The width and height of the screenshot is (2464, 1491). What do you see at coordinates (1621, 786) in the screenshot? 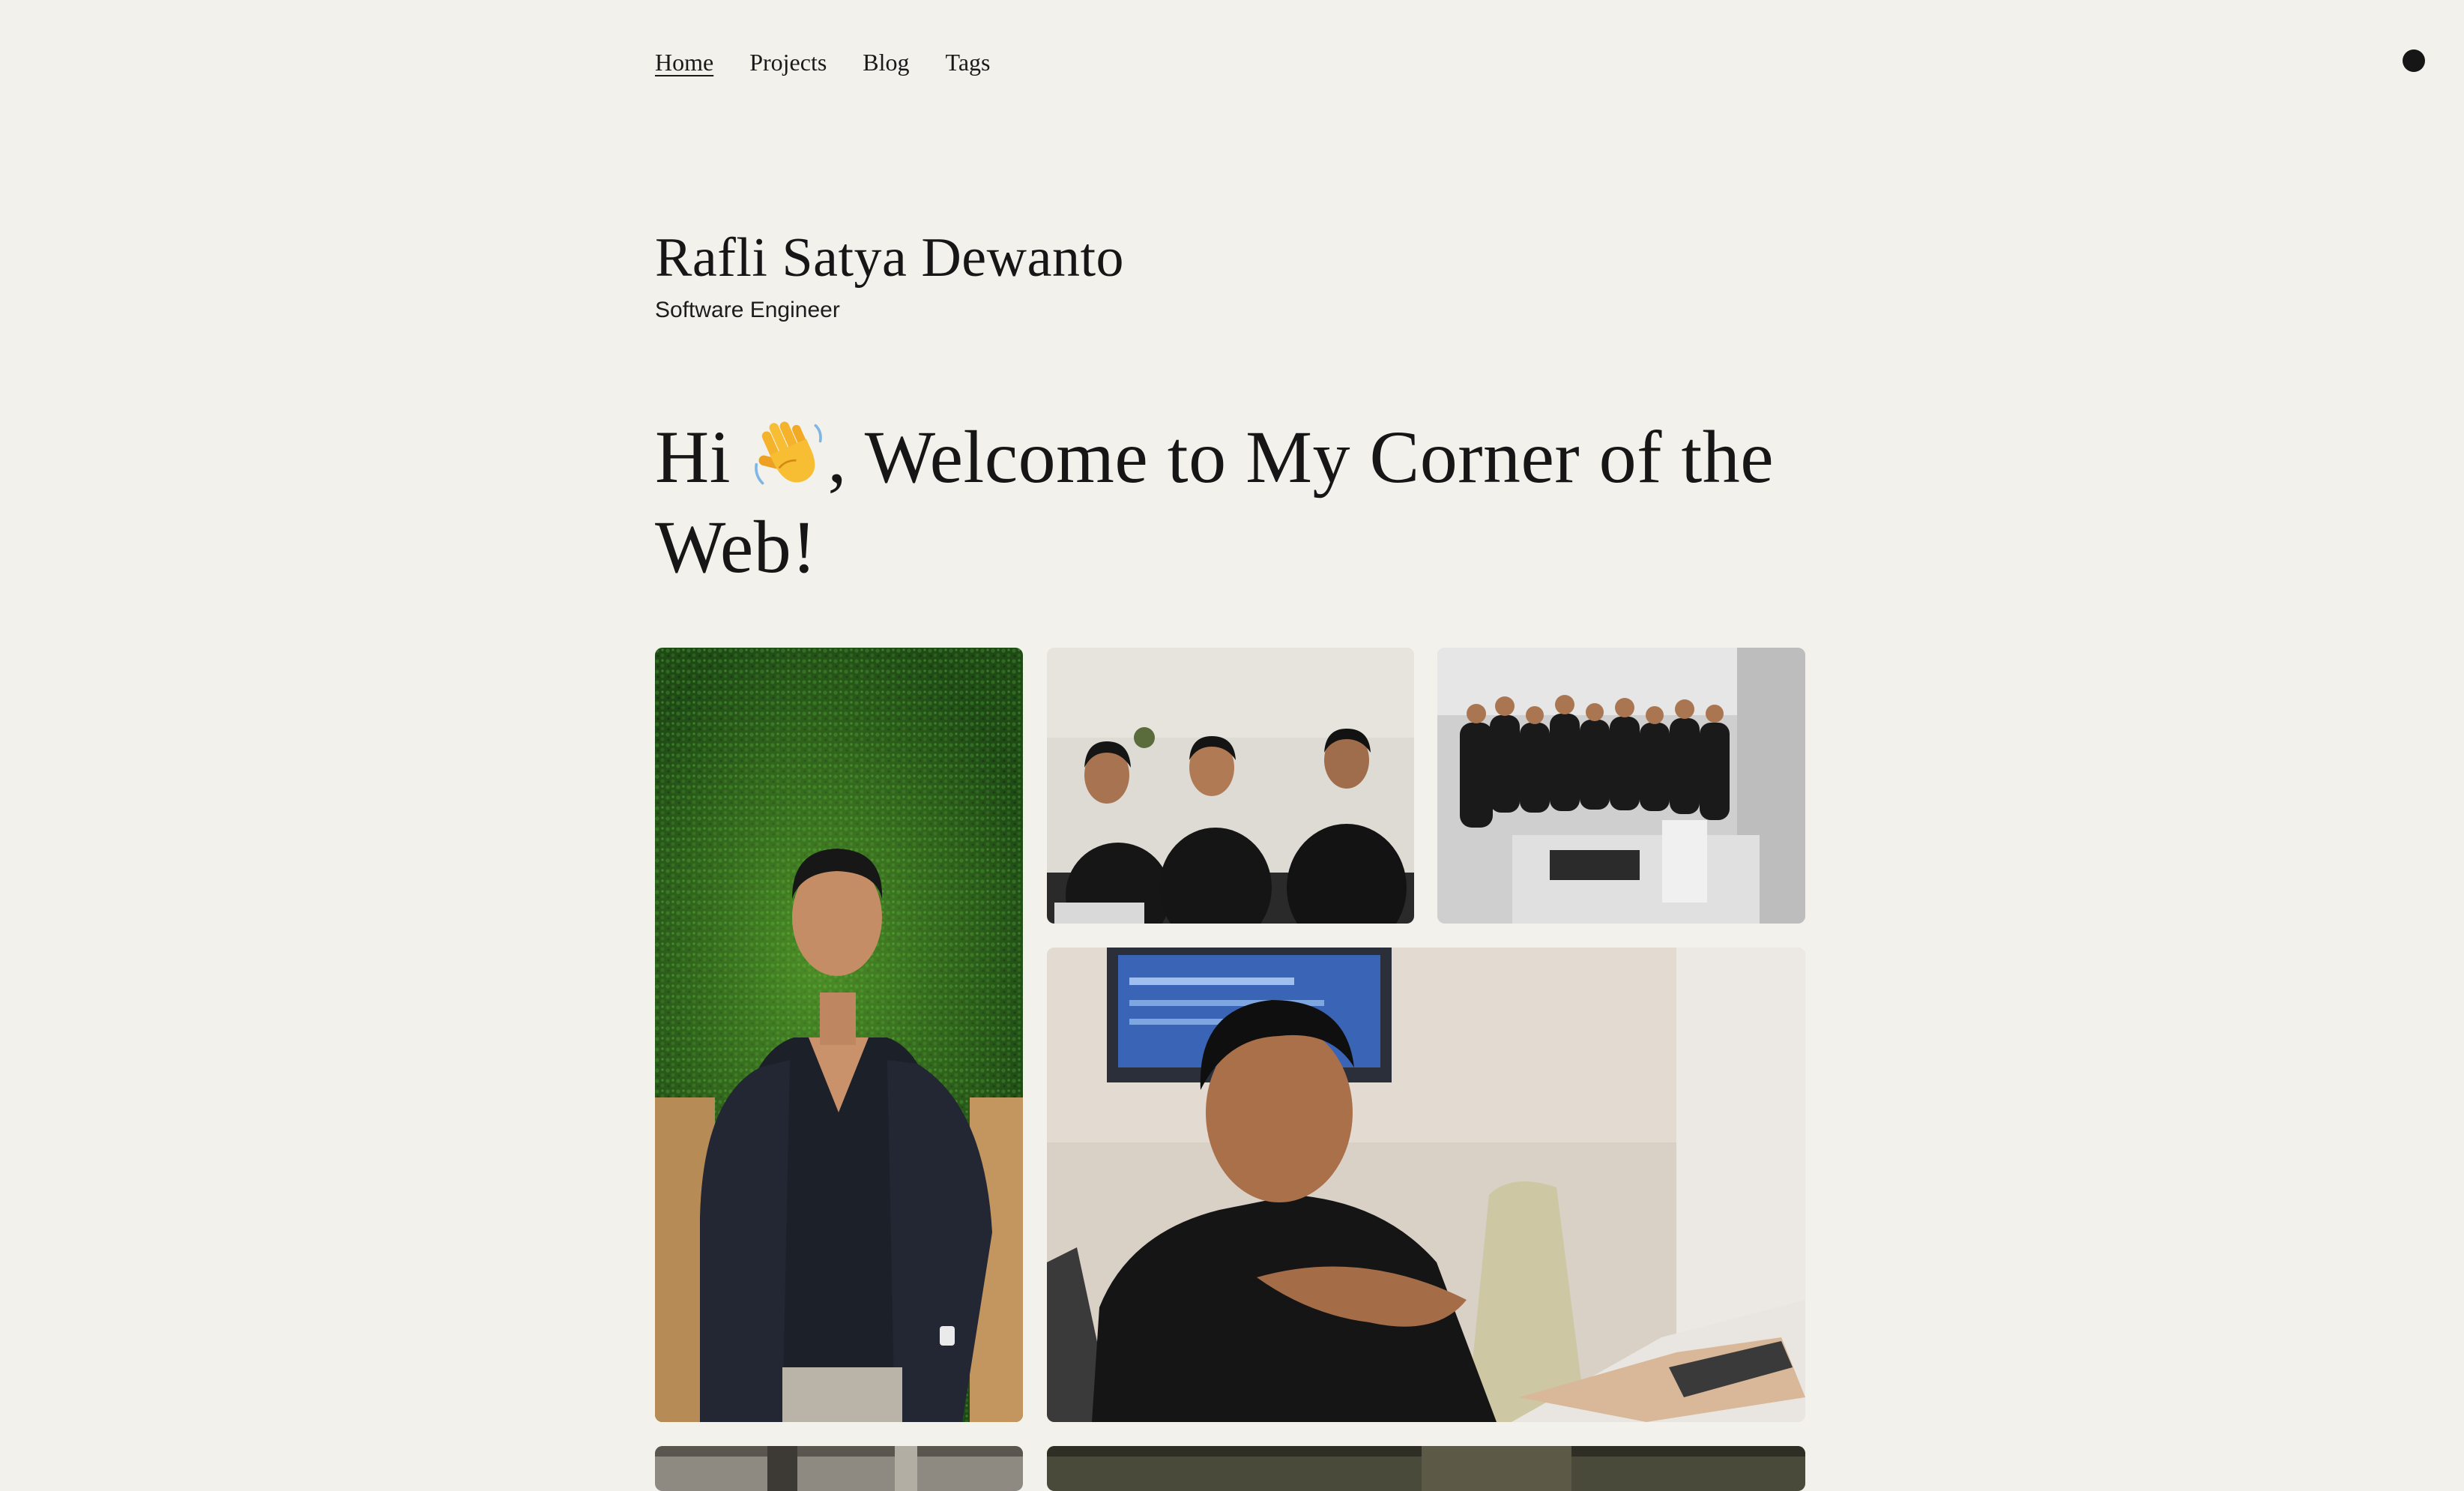
I see `team-group-photo` at bounding box center [1621, 786].